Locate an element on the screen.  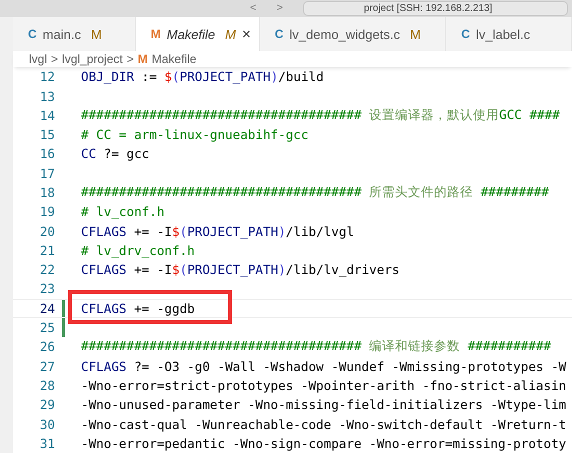
code-line: OBJ_DIR := $(PROJECT_PATH)/build is located at coordinates (202, 76).